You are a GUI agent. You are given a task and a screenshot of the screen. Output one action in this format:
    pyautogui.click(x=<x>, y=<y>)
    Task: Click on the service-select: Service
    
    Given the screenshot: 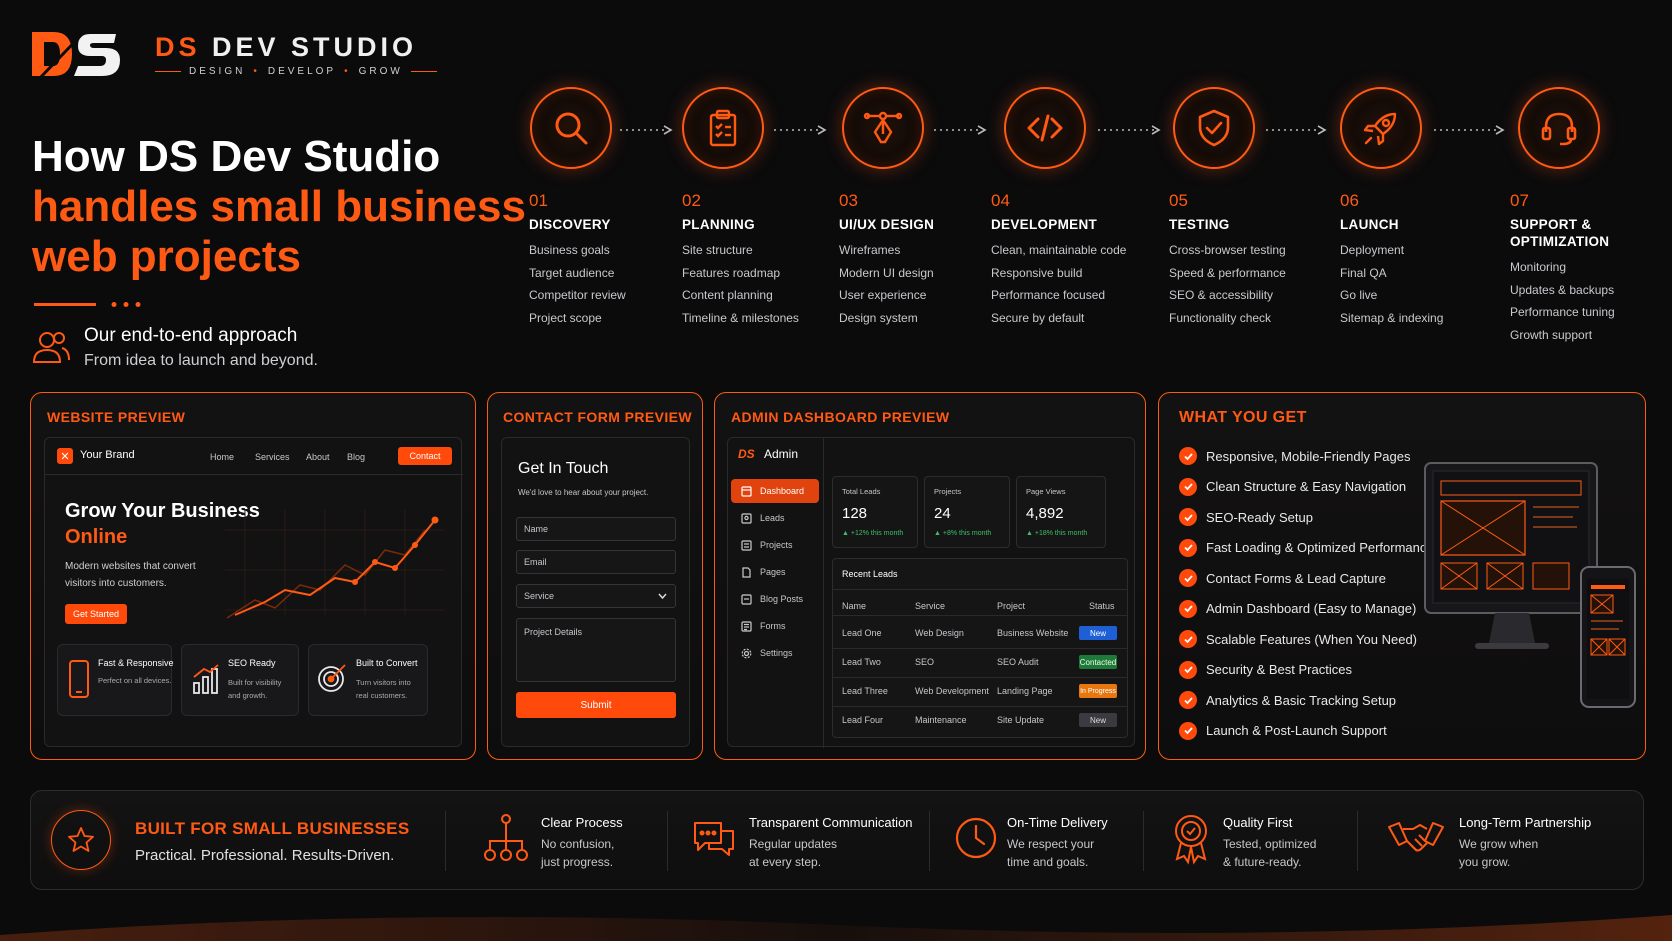 What is the action you would take?
    pyautogui.click(x=596, y=596)
    